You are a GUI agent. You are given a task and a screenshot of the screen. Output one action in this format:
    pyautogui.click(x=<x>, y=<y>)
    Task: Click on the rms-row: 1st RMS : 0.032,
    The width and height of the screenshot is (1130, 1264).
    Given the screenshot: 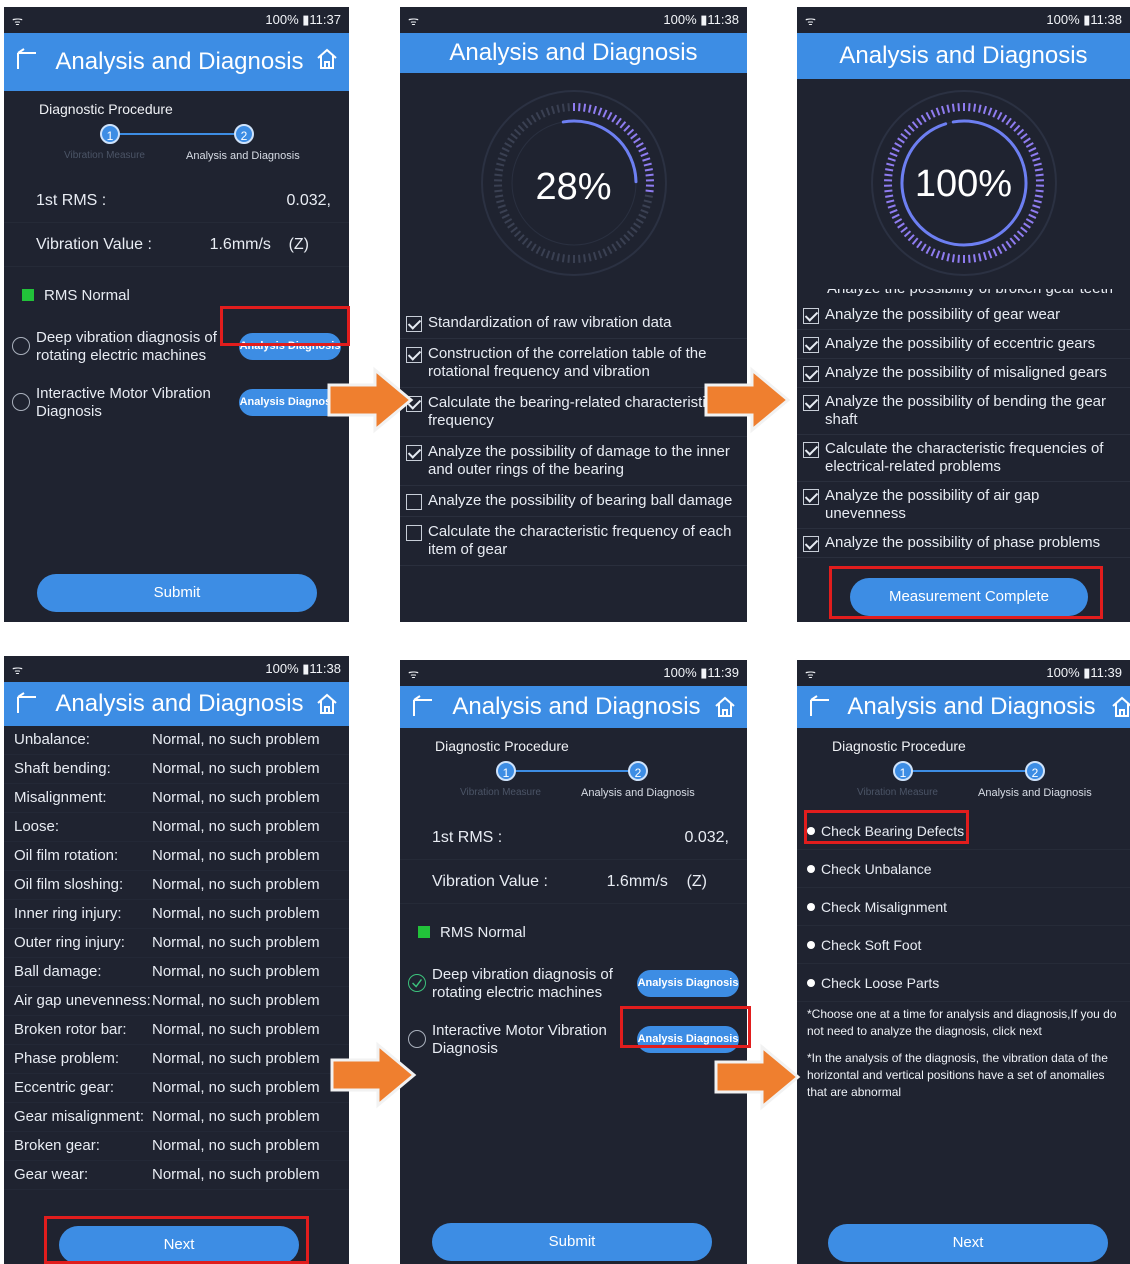 What is the action you would take?
    pyautogui.click(x=176, y=201)
    